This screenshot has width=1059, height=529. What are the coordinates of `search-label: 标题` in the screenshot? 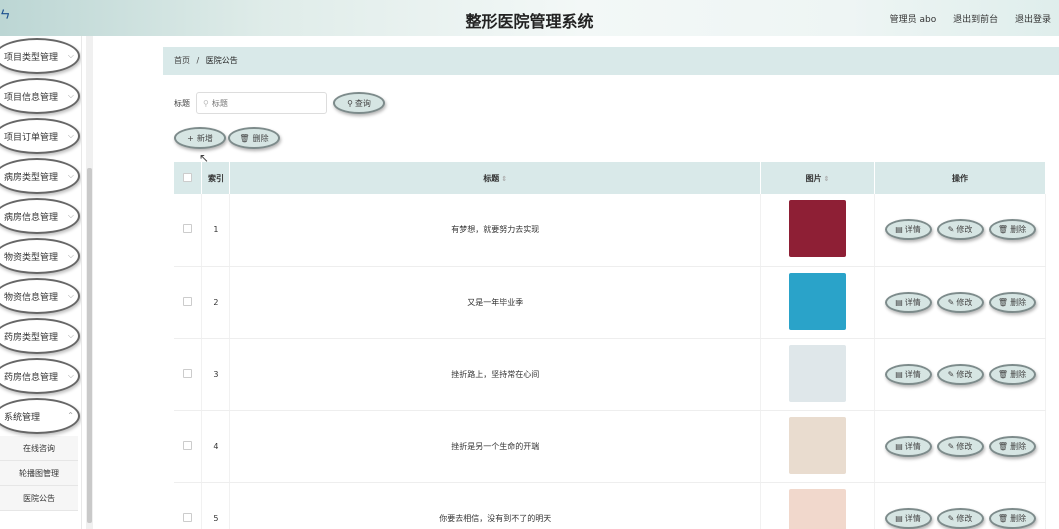 It's located at (182, 103).